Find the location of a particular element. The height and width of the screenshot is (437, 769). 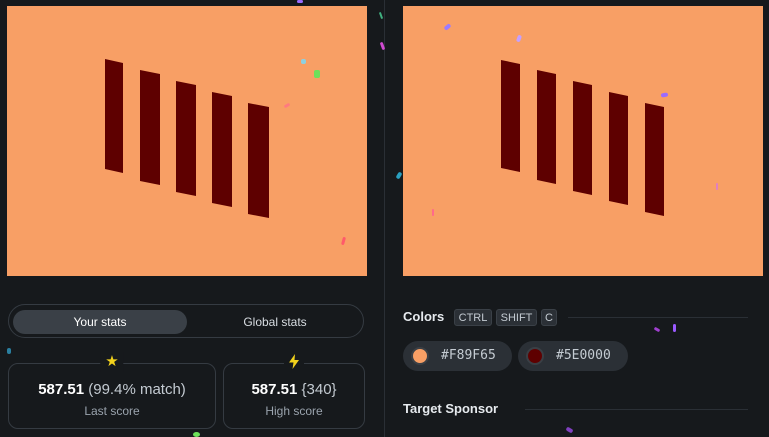

high-score-value: 587.51 is located at coordinates (274, 389).